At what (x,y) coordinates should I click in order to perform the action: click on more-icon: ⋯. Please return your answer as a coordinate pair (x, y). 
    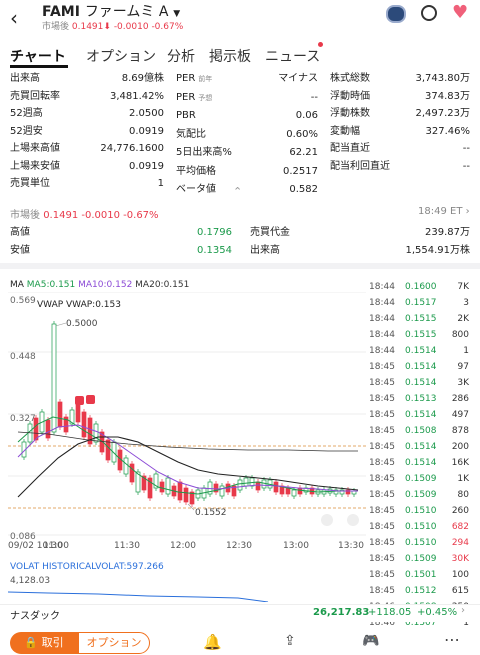
    Looking at the image, I should click on (452, 639).